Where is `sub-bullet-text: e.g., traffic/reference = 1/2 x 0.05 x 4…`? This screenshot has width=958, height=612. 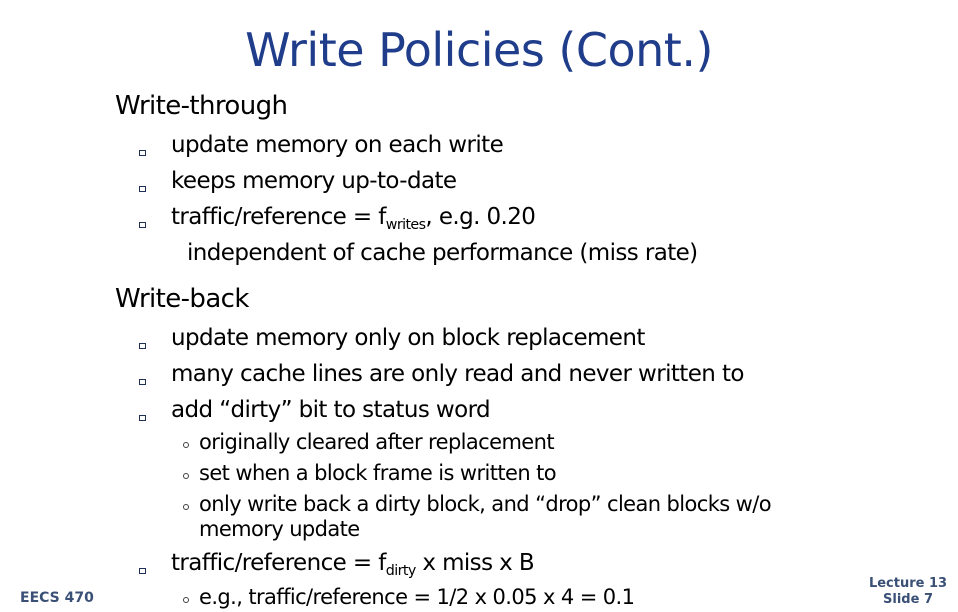 sub-bullet-text: e.g., traffic/reference = 1/2 x 0.05 x 4… is located at coordinates (417, 597).